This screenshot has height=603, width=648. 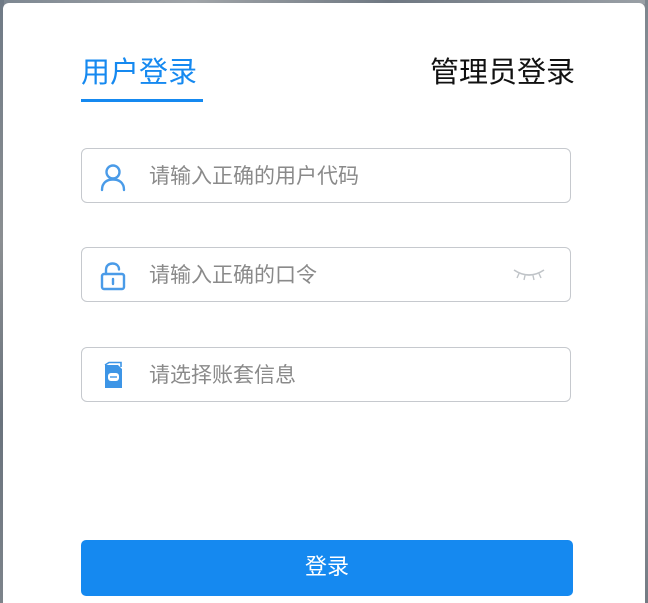 I want to click on eye-closed-icon, so click(x=529, y=275).